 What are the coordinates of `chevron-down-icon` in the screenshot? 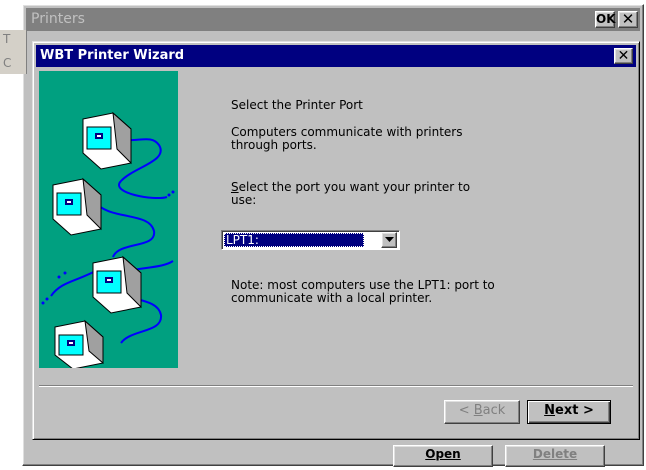 It's located at (389, 239).